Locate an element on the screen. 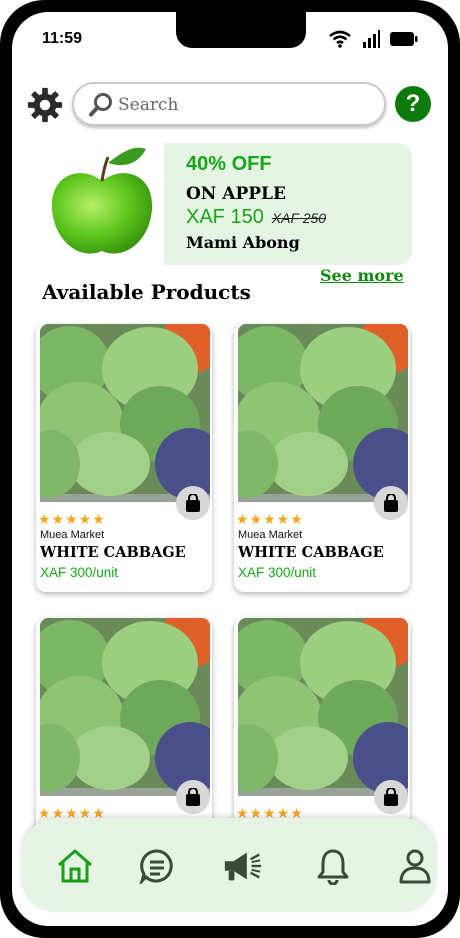 This screenshot has height=938, width=460. megaphone-icon is located at coordinates (243, 866).